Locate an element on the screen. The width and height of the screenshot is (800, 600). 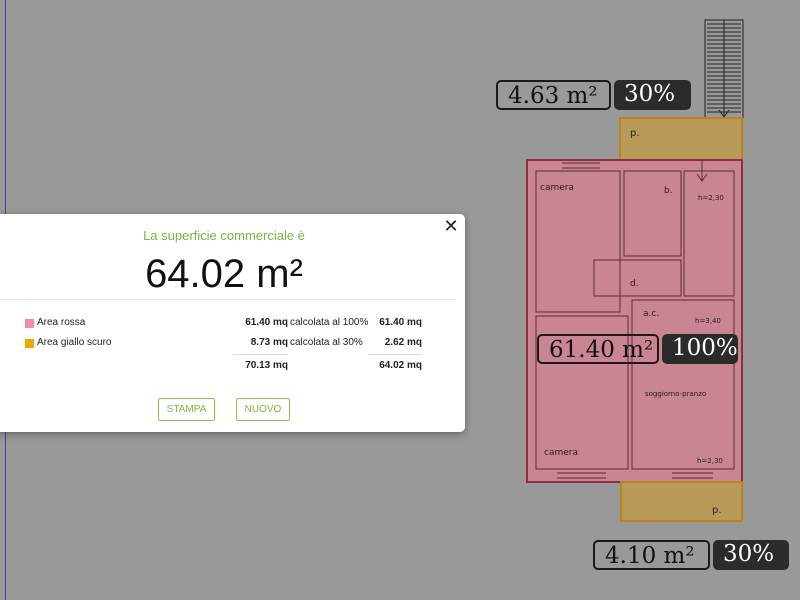
row-calc: calcolata al 30% is located at coordinates (326, 342).